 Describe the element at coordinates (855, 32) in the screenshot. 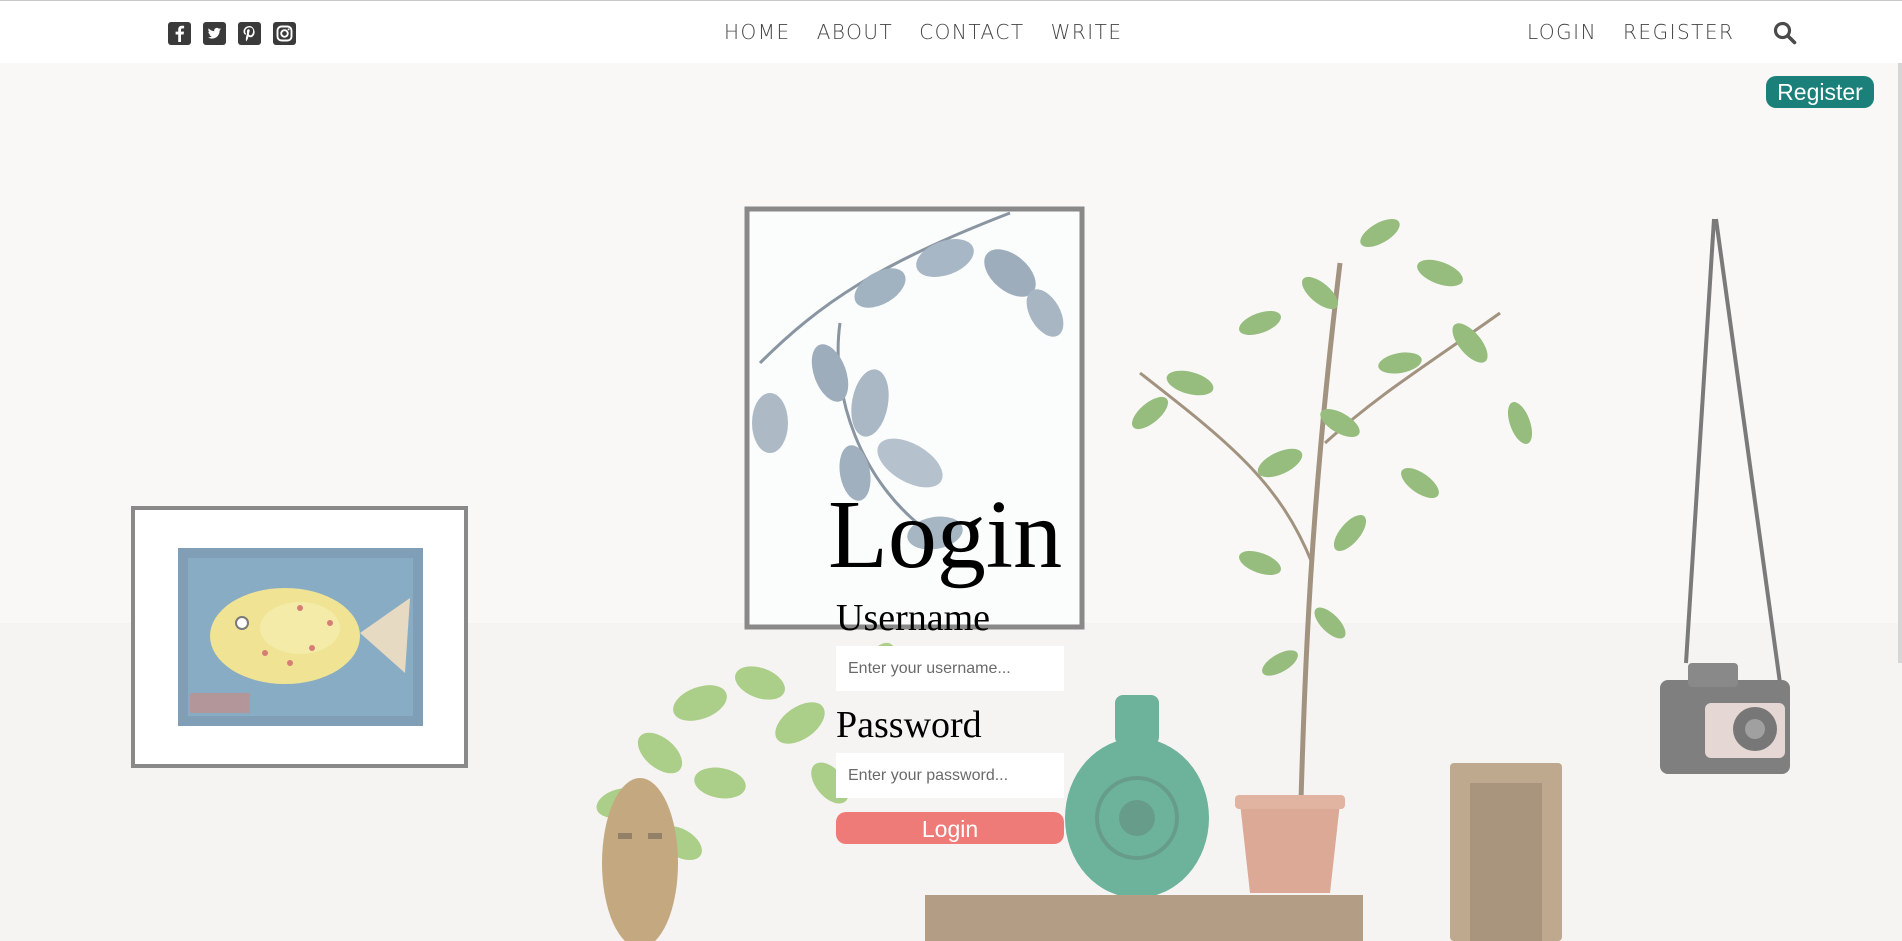

I see `nav-about: ABOUT` at that location.